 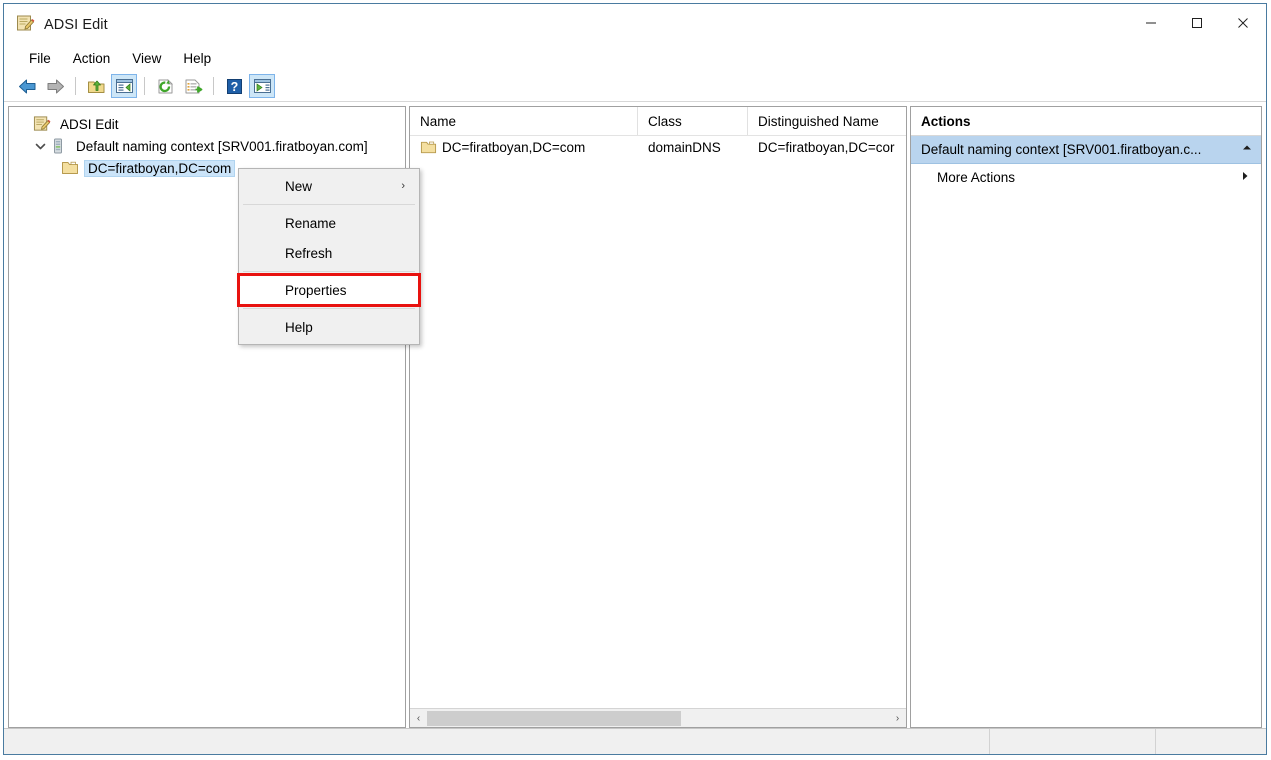 What do you see at coordinates (976, 177) in the screenshot?
I see `action-label: More Actions` at bounding box center [976, 177].